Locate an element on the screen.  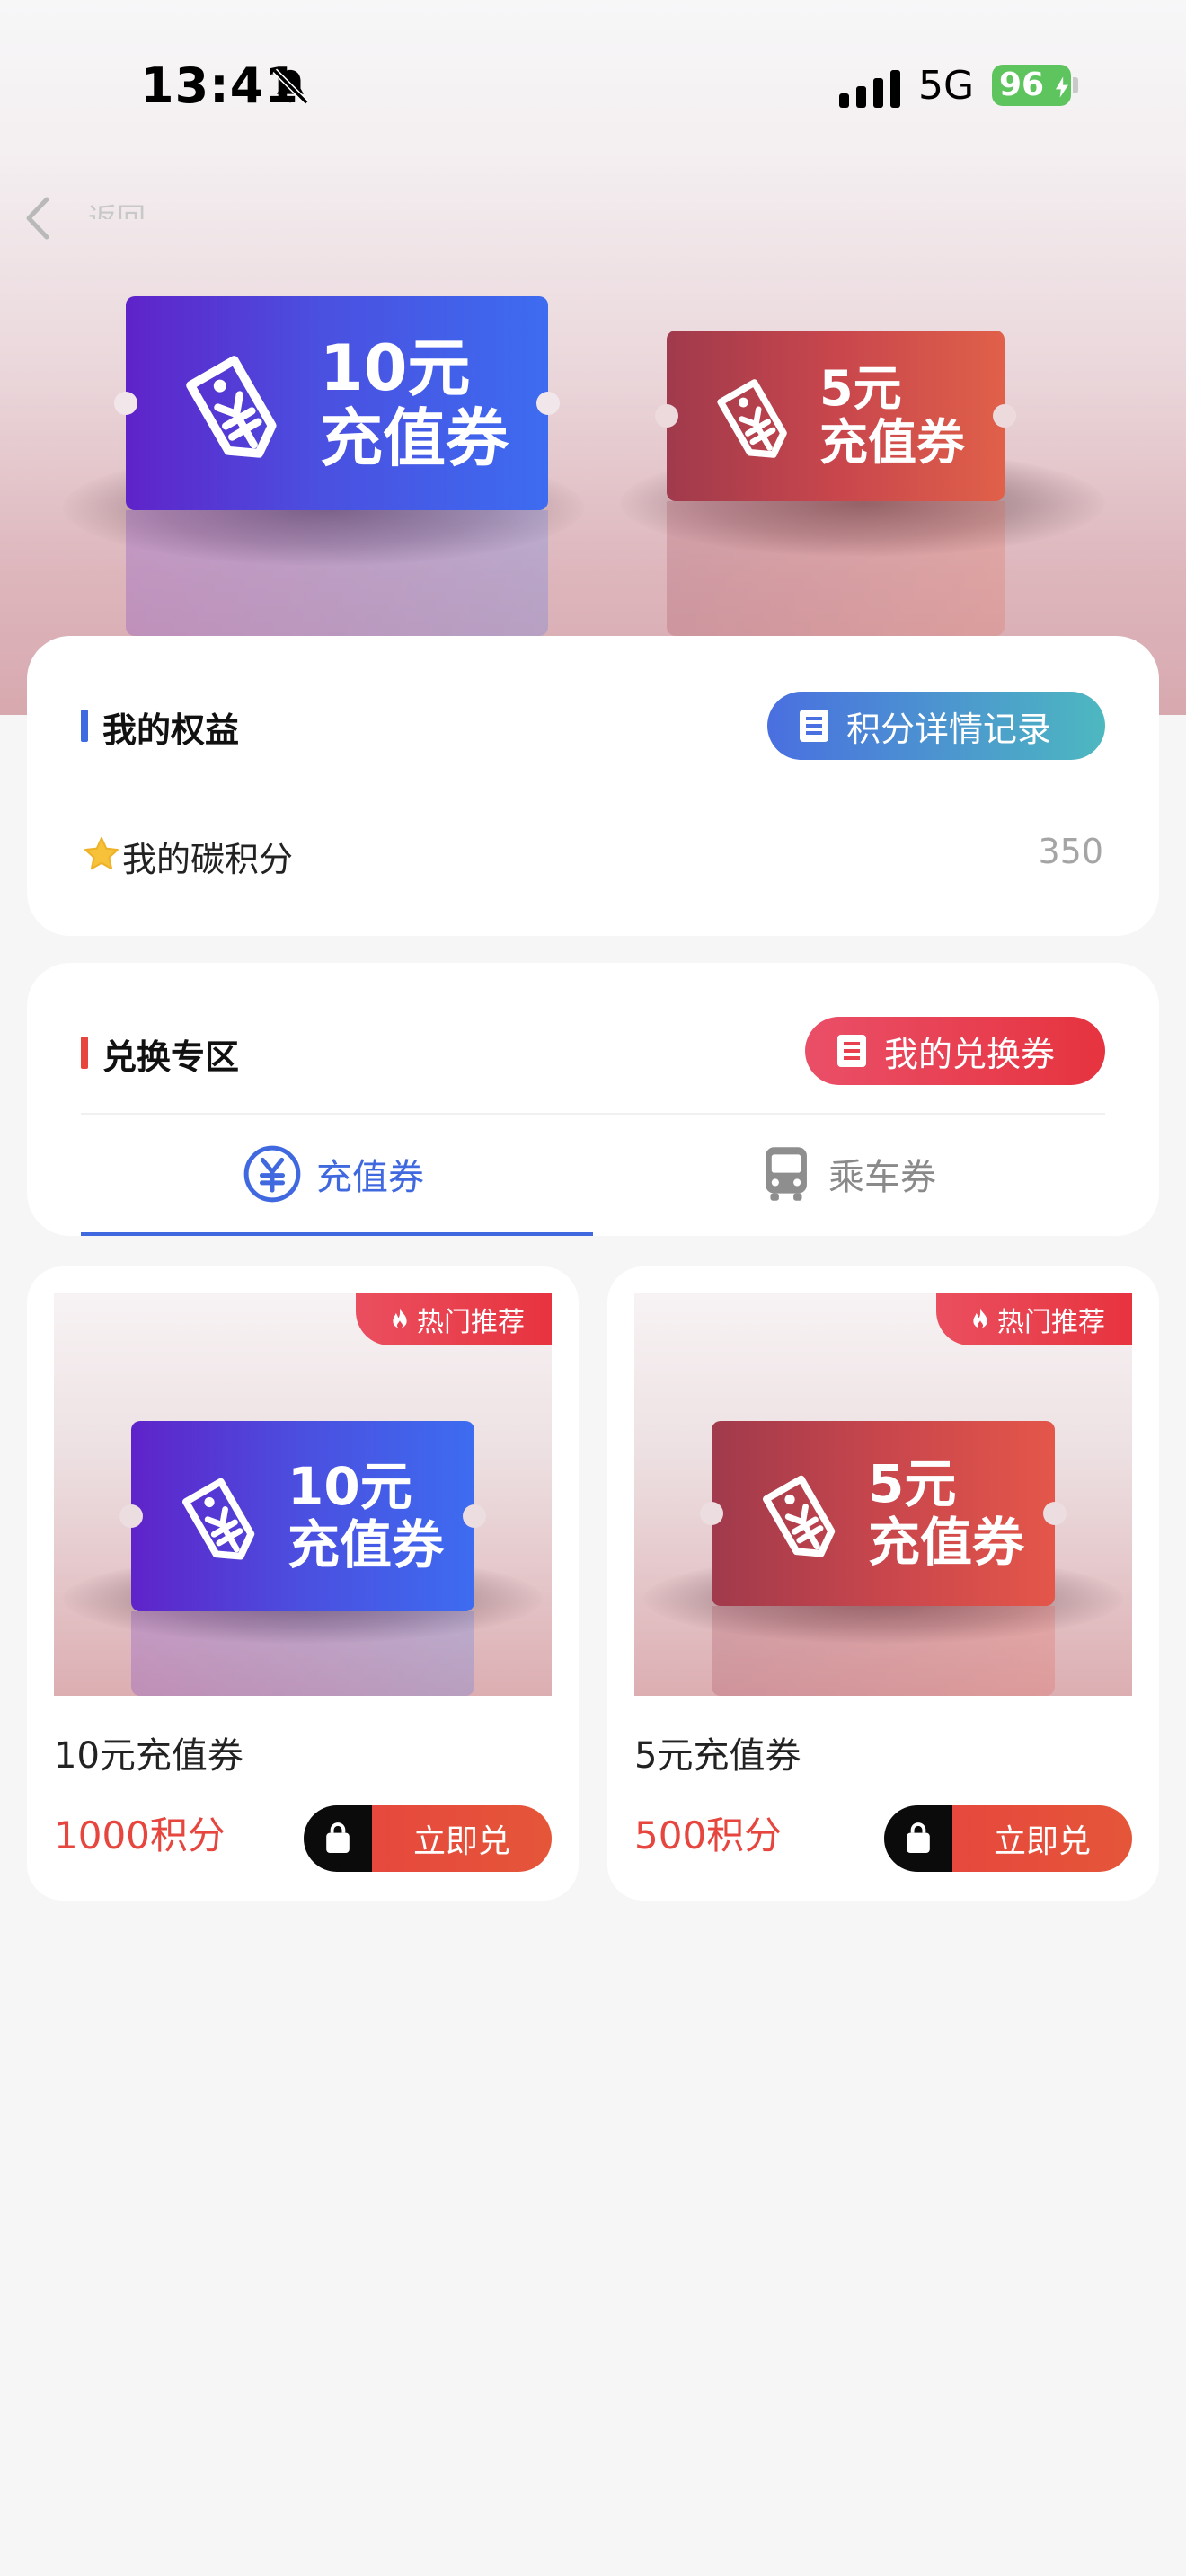
tab-ride: 乘车券 is located at coordinates (849, 1173).